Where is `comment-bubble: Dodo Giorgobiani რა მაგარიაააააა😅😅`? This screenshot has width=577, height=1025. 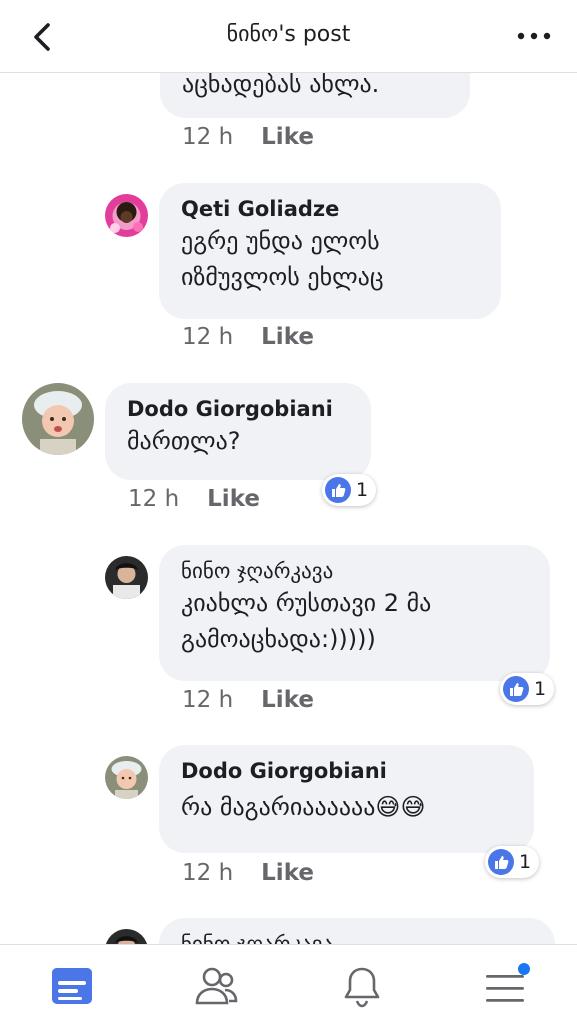 comment-bubble: Dodo Giorgobiani რა მაგარიაააააა😅😅 is located at coordinates (346, 799).